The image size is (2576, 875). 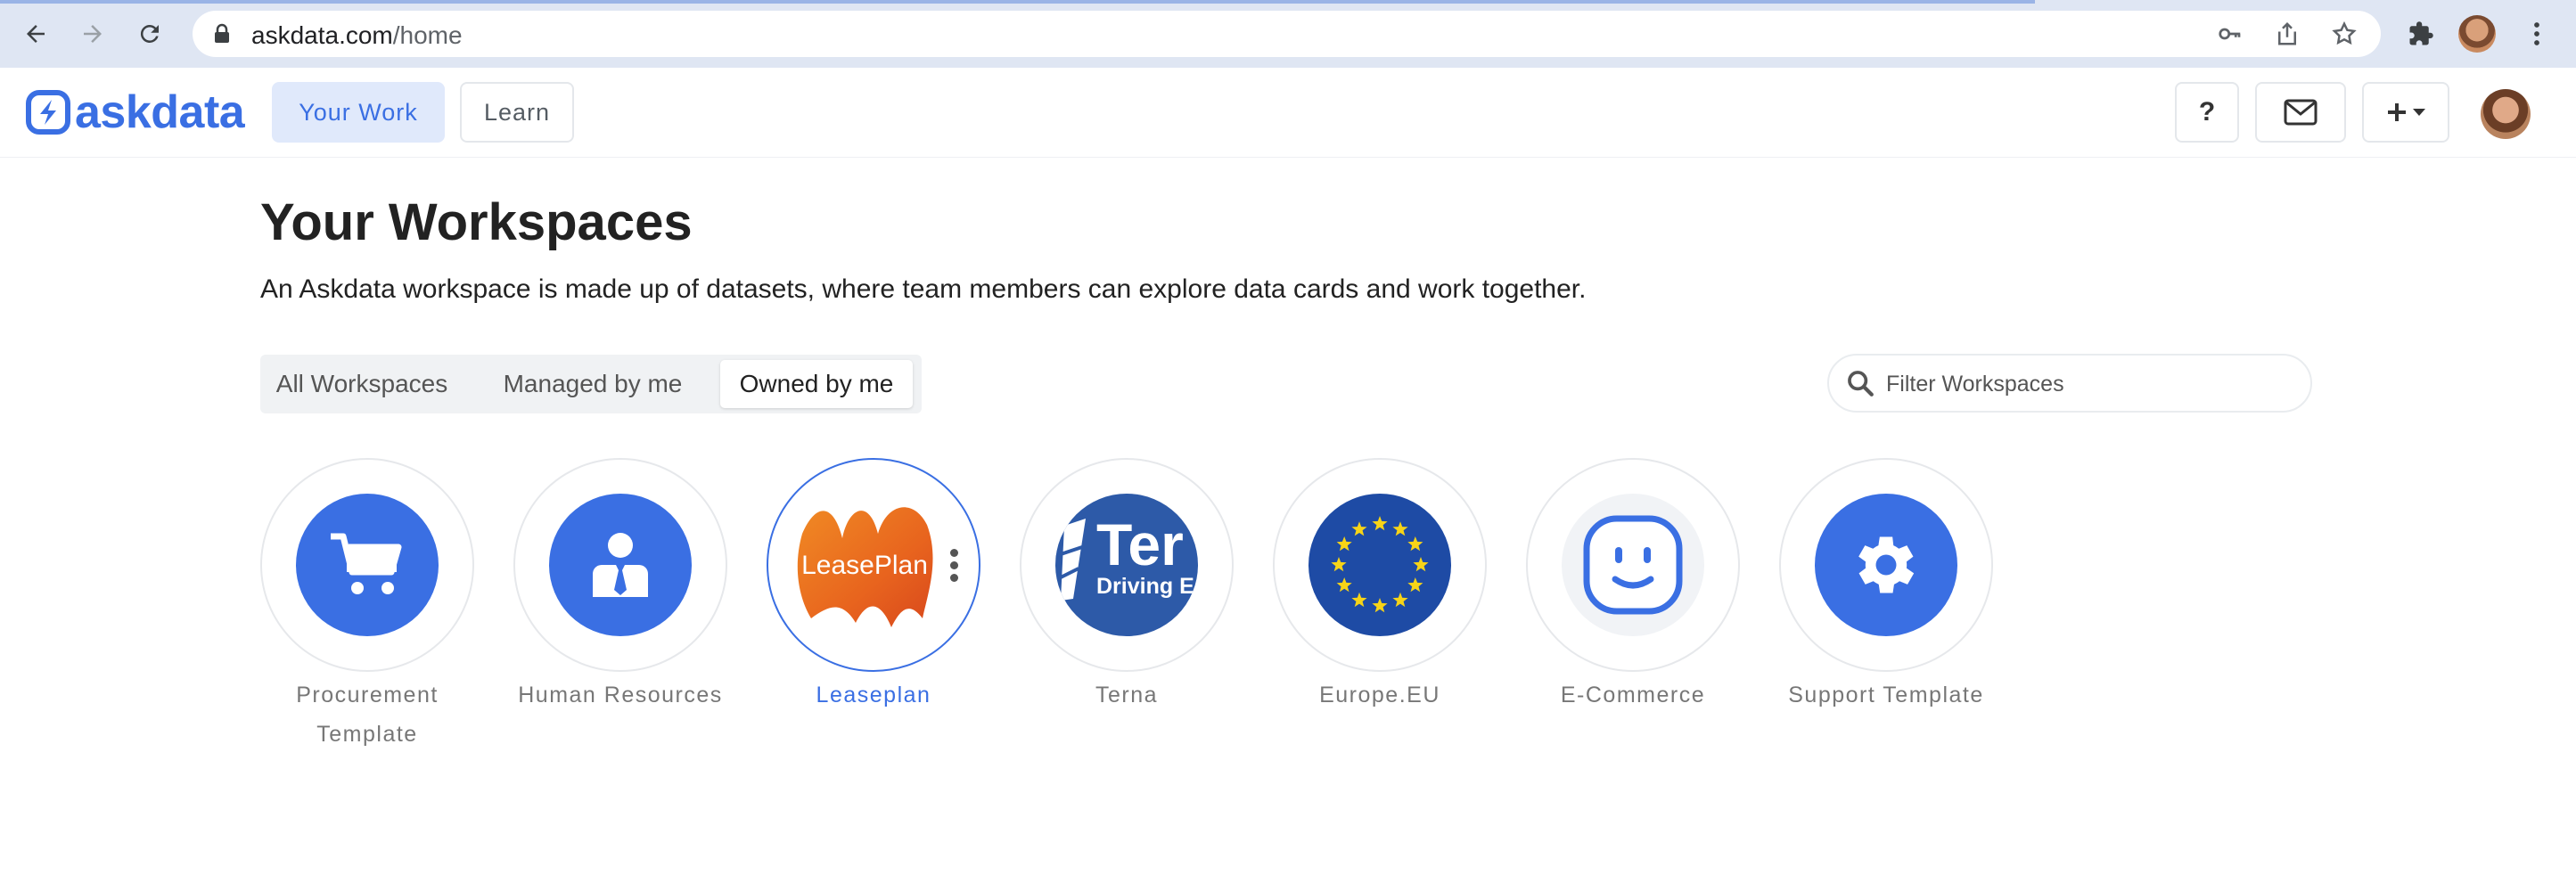 I want to click on forward-icon, so click(x=93, y=34).